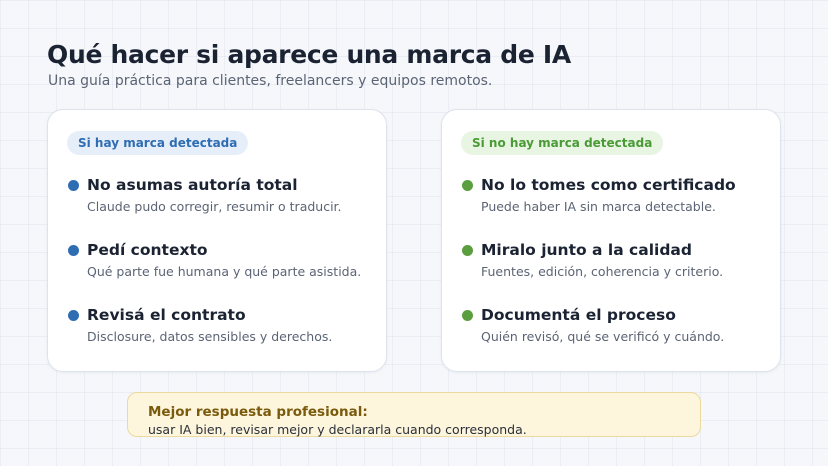 Image resolution: width=828 pixels, height=466 pixels. Describe the element at coordinates (309, 54) in the screenshot. I see `page-title: Qué hacer si aparece una marca de IA` at that location.